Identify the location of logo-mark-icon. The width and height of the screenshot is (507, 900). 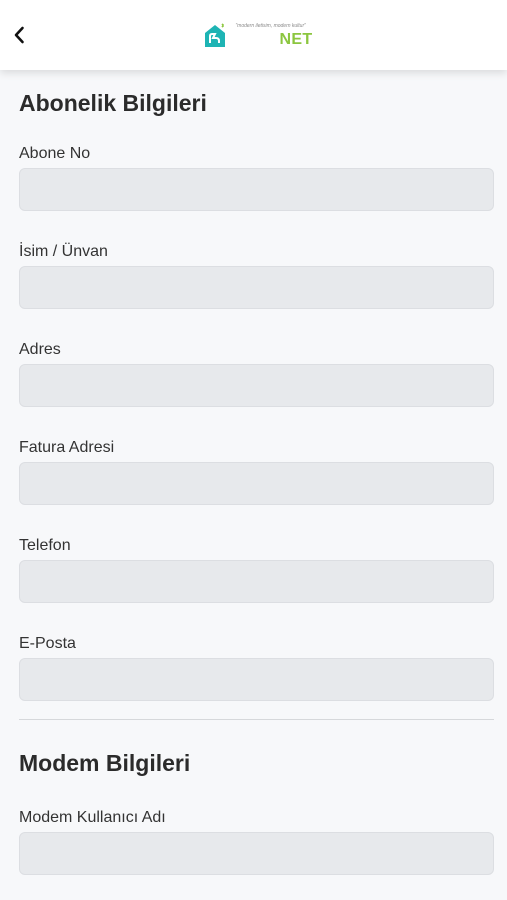
(214, 35).